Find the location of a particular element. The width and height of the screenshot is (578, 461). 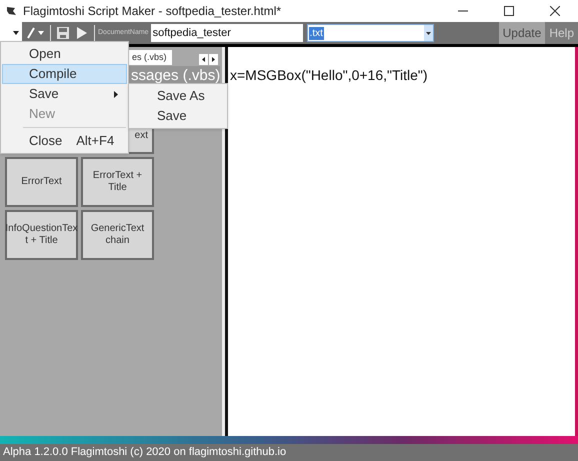

pen-icon is located at coordinates (31, 33).